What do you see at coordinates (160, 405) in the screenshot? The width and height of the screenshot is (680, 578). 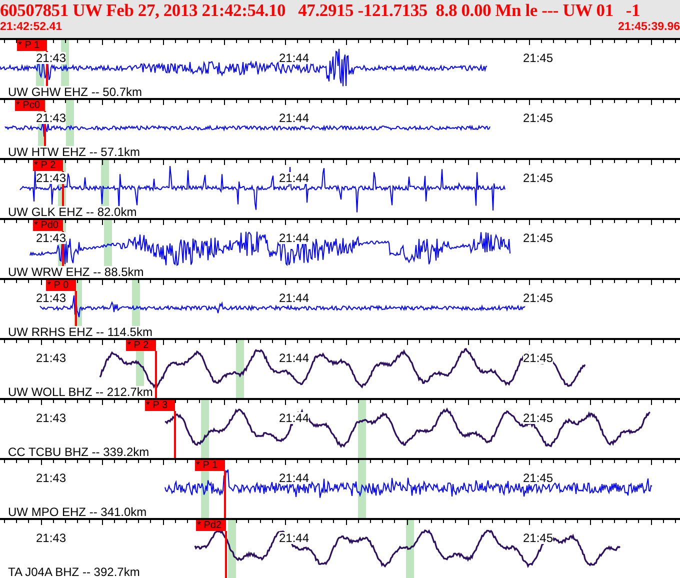 I see `pick-label: * P 3` at bounding box center [160, 405].